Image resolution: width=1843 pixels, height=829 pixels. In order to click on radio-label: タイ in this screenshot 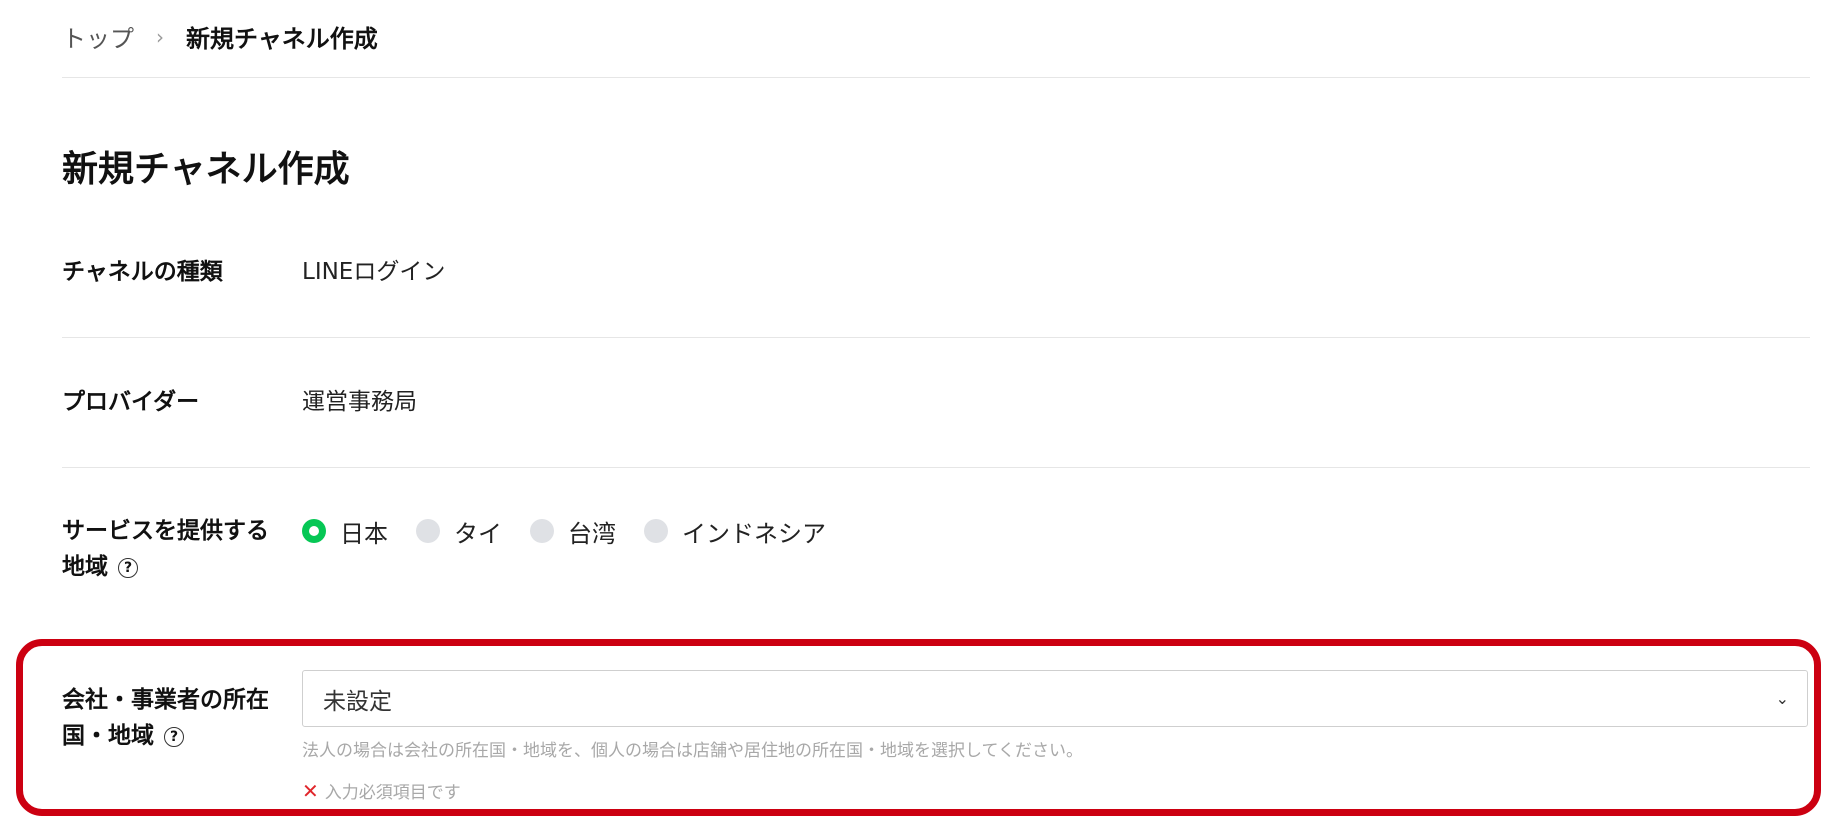, I will do `click(478, 533)`.